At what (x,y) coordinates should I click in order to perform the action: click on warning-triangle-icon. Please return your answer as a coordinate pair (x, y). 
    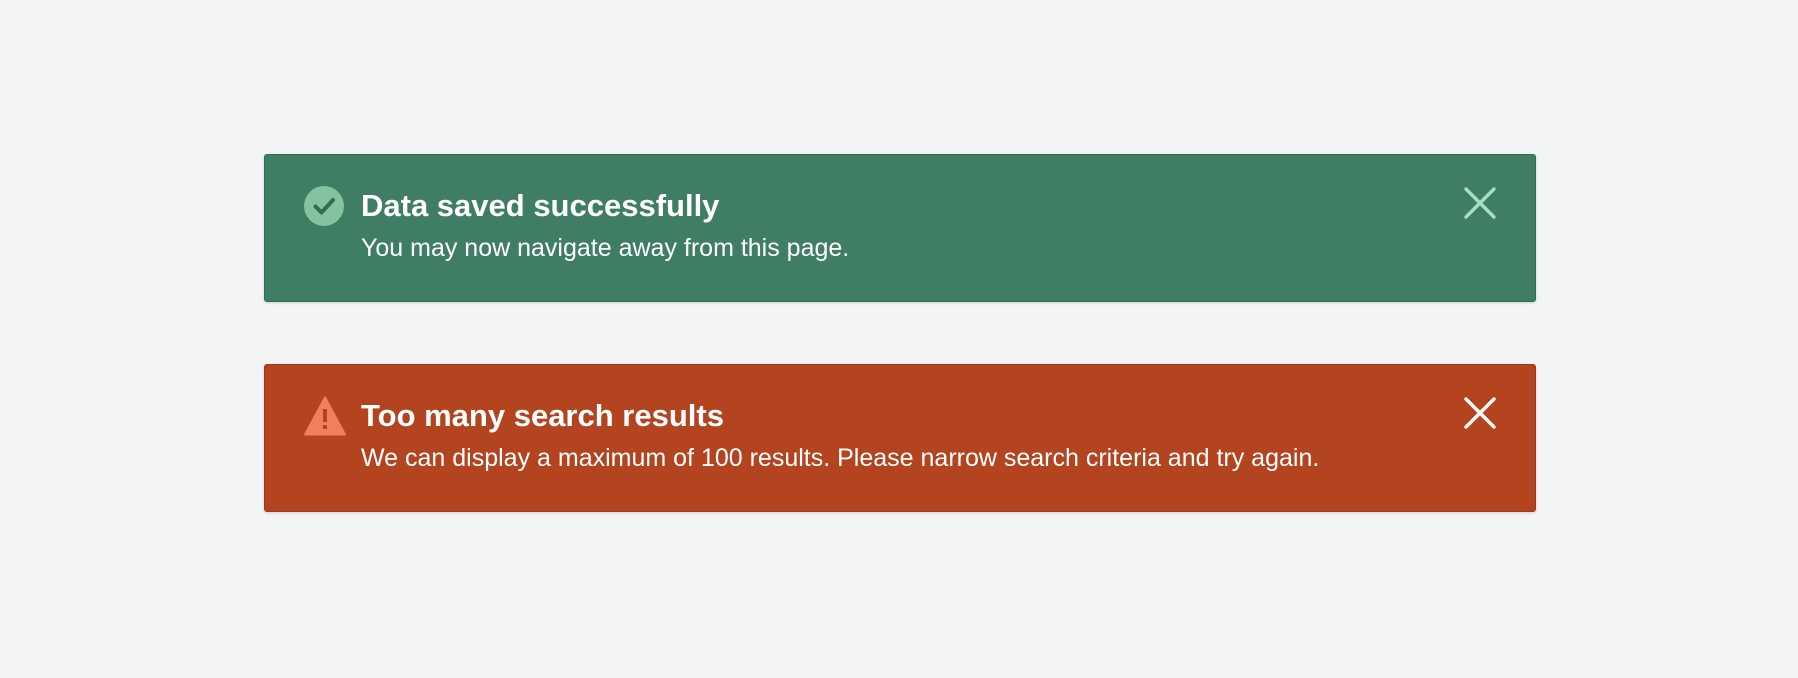
    Looking at the image, I should click on (325, 416).